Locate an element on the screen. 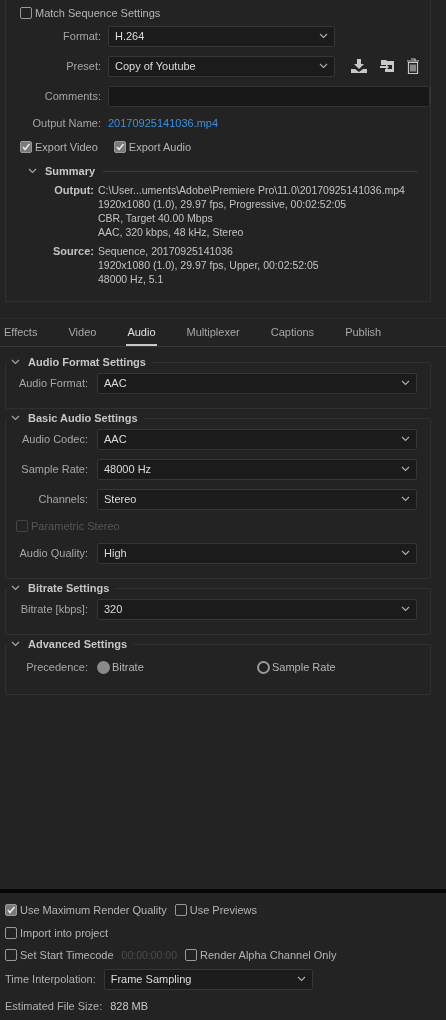 Image resolution: width=446 pixels, height=1020 pixels. field-label: Sample Rate: is located at coordinates (54, 469).